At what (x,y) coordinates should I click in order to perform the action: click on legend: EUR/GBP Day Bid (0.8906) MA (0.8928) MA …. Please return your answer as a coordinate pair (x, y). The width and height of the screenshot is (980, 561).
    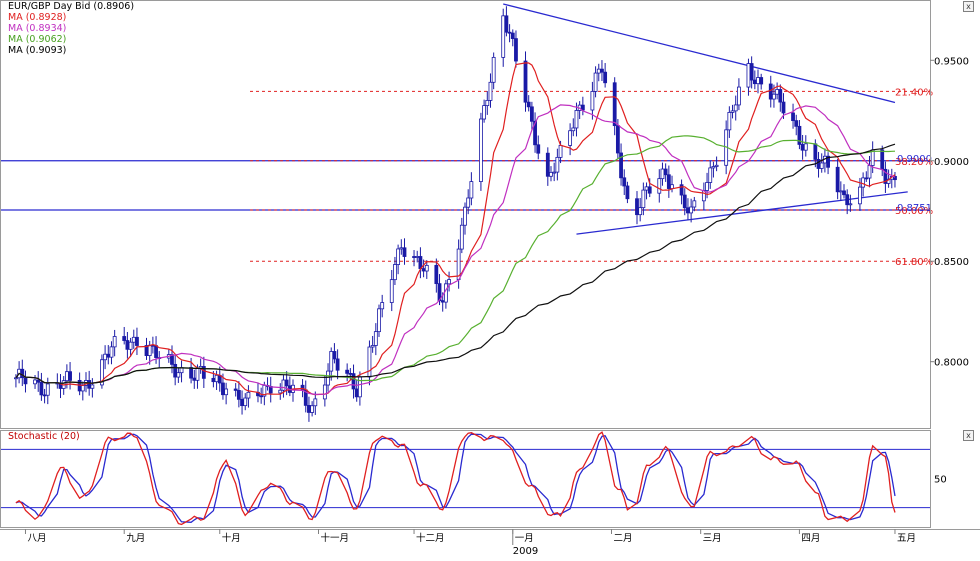
    Looking at the image, I should click on (71, 28).